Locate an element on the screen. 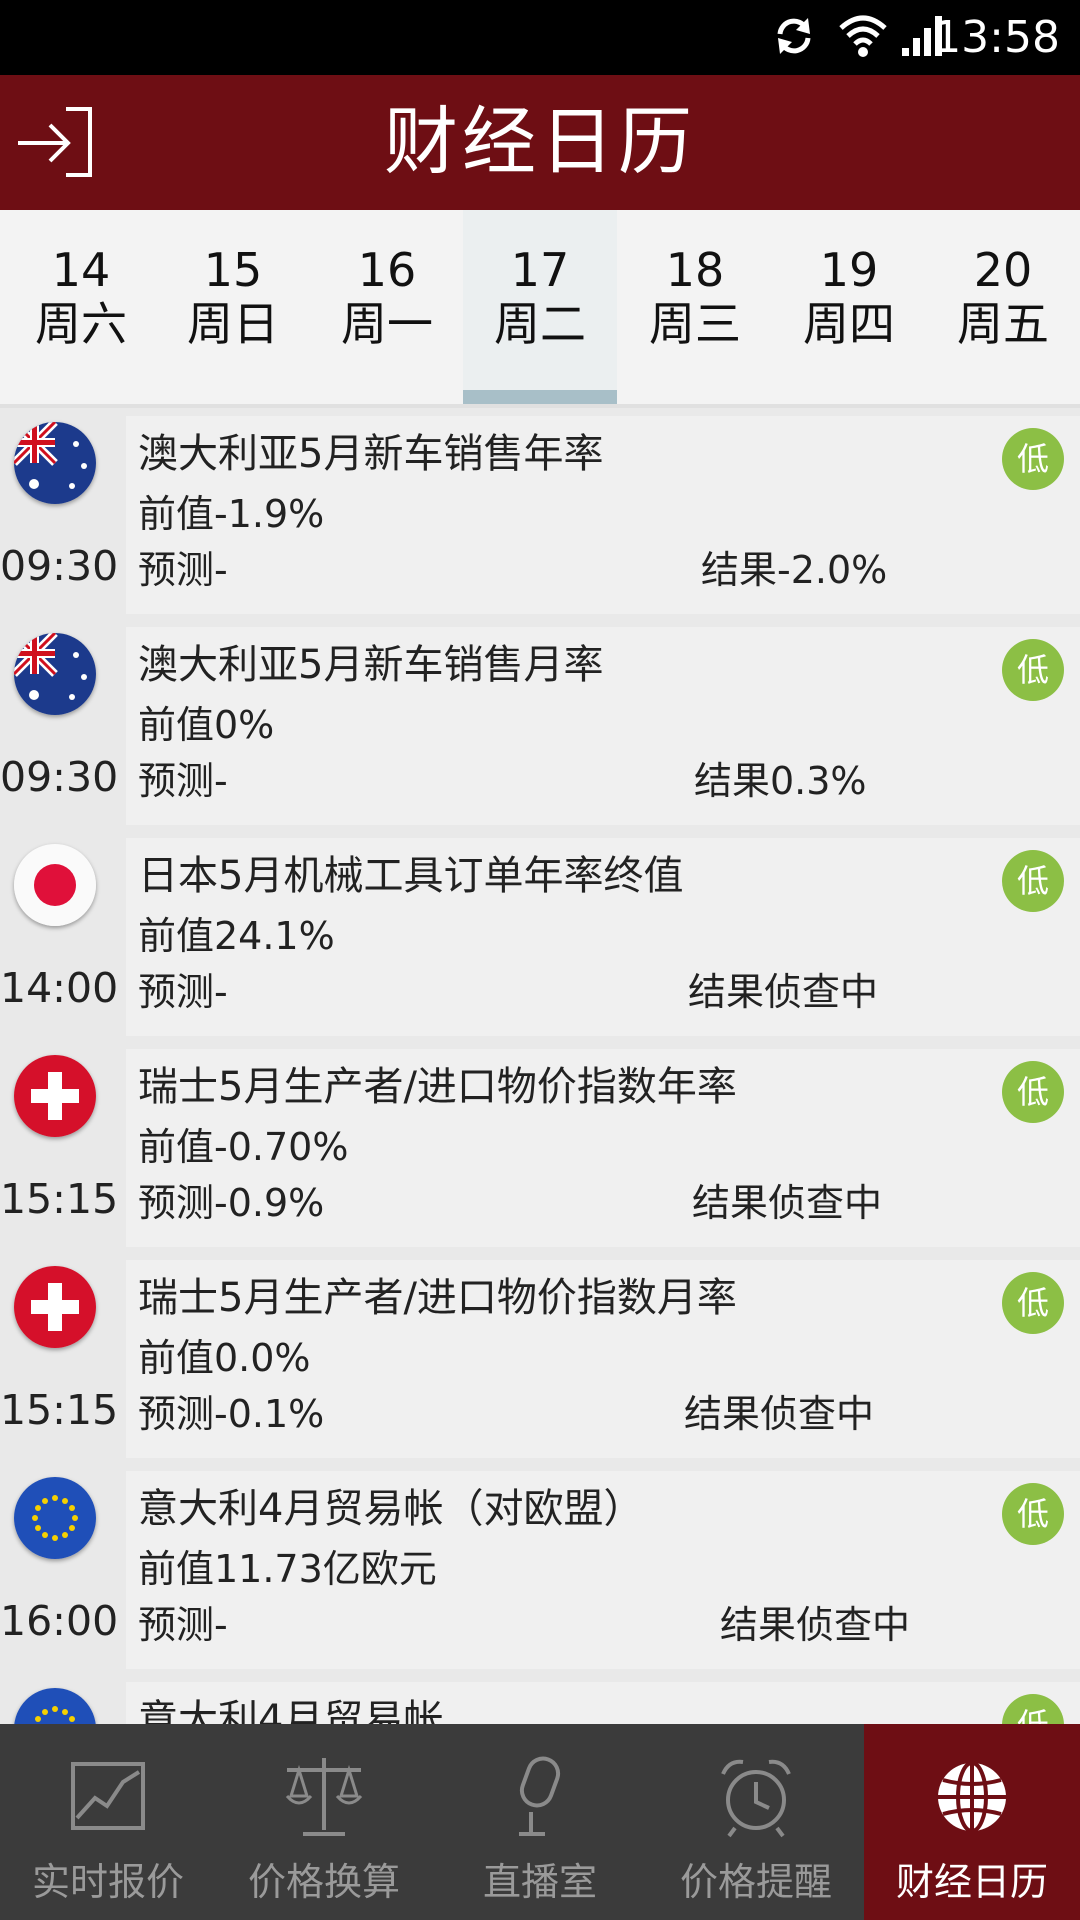  nav-tab-live: 直播室 is located at coordinates (540, 1822).